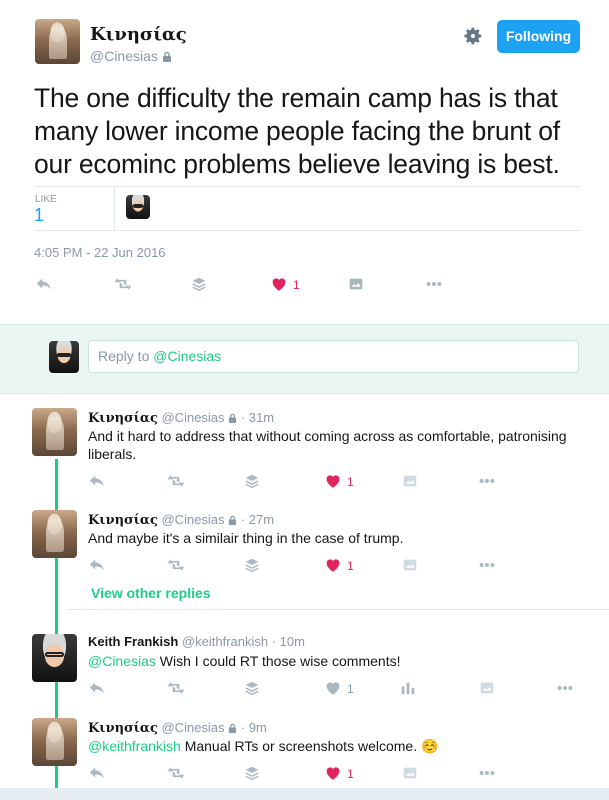 The height and width of the screenshot is (800, 609). What do you see at coordinates (124, 56) in the screenshot?
I see `author-handle-text: @Cinesias` at bounding box center [124, 56].